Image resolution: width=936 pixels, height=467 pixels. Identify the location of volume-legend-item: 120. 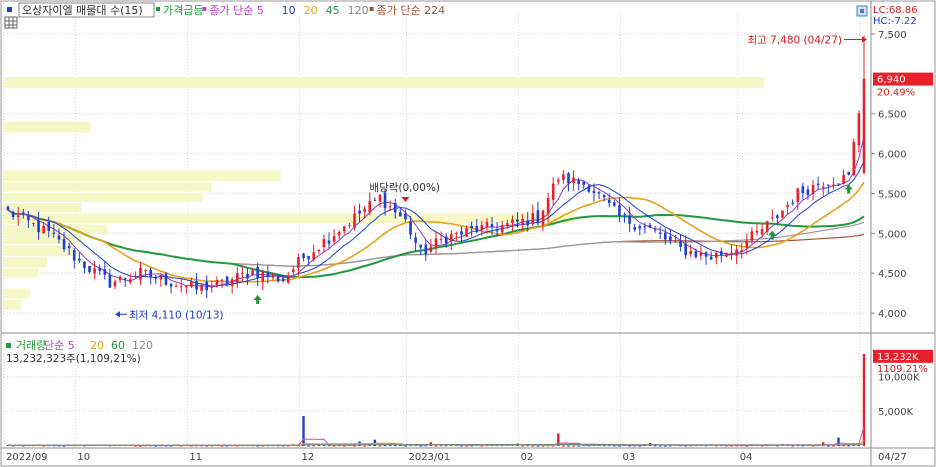
(142, 345).